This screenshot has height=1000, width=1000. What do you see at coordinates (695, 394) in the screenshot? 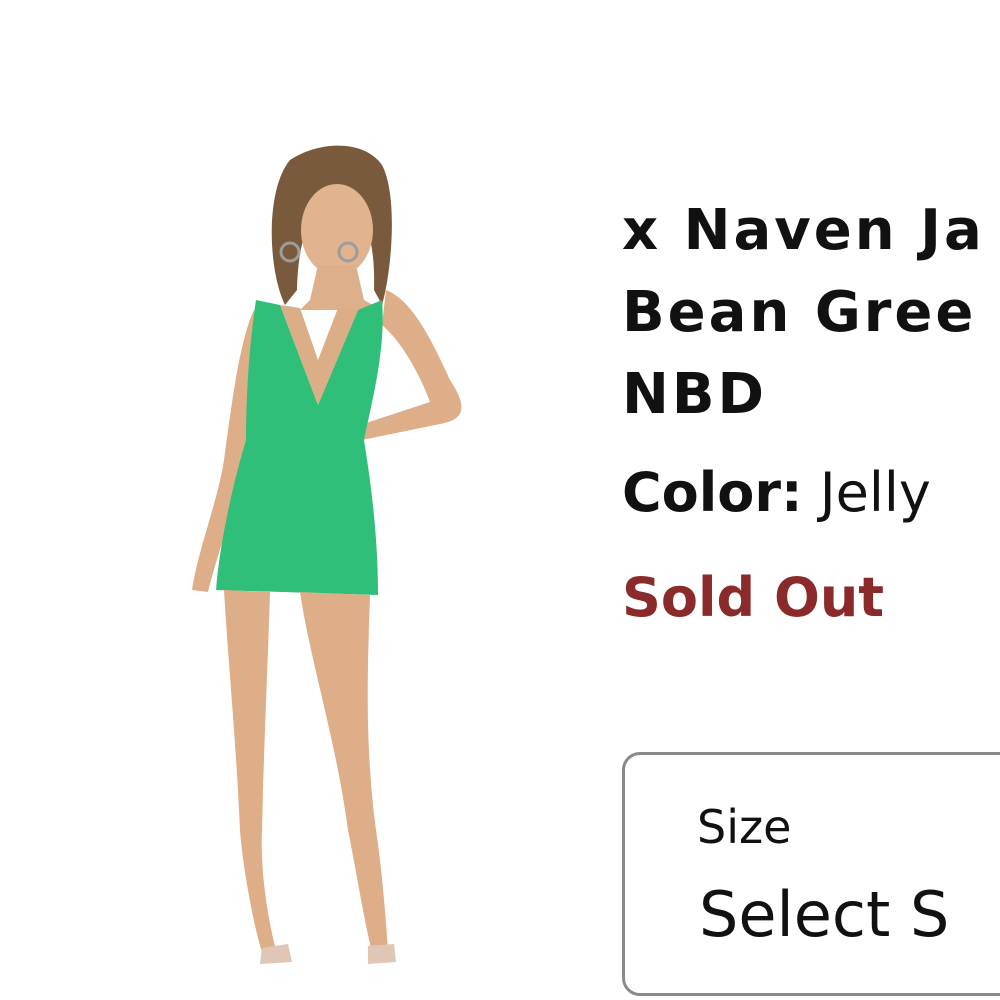
I see `product-title-line: NBD` at bounding box center [695, 394].